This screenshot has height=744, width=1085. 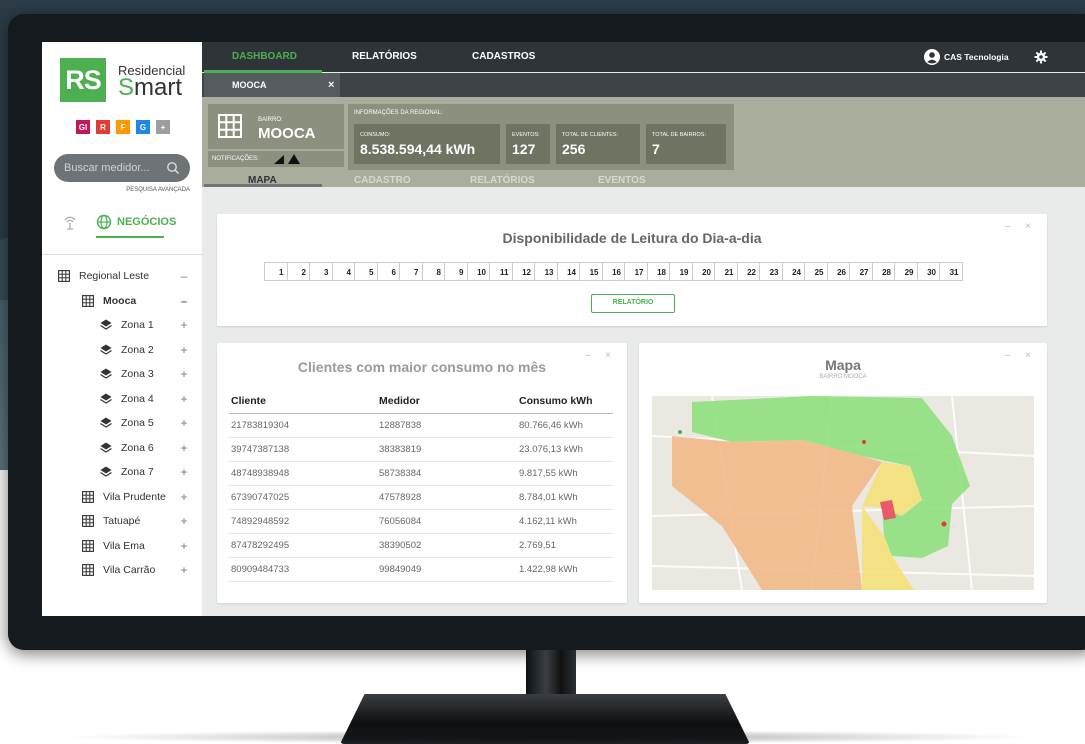 I want to click on day-cell: 22, so click(x=748, y=271).